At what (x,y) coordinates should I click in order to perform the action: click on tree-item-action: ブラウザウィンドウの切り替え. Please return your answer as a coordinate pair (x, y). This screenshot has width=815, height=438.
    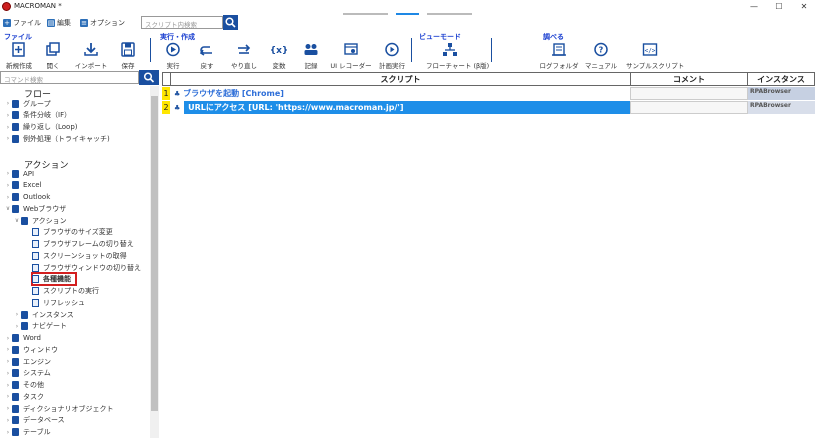
    Looking at the image, I should click on (86, 267).